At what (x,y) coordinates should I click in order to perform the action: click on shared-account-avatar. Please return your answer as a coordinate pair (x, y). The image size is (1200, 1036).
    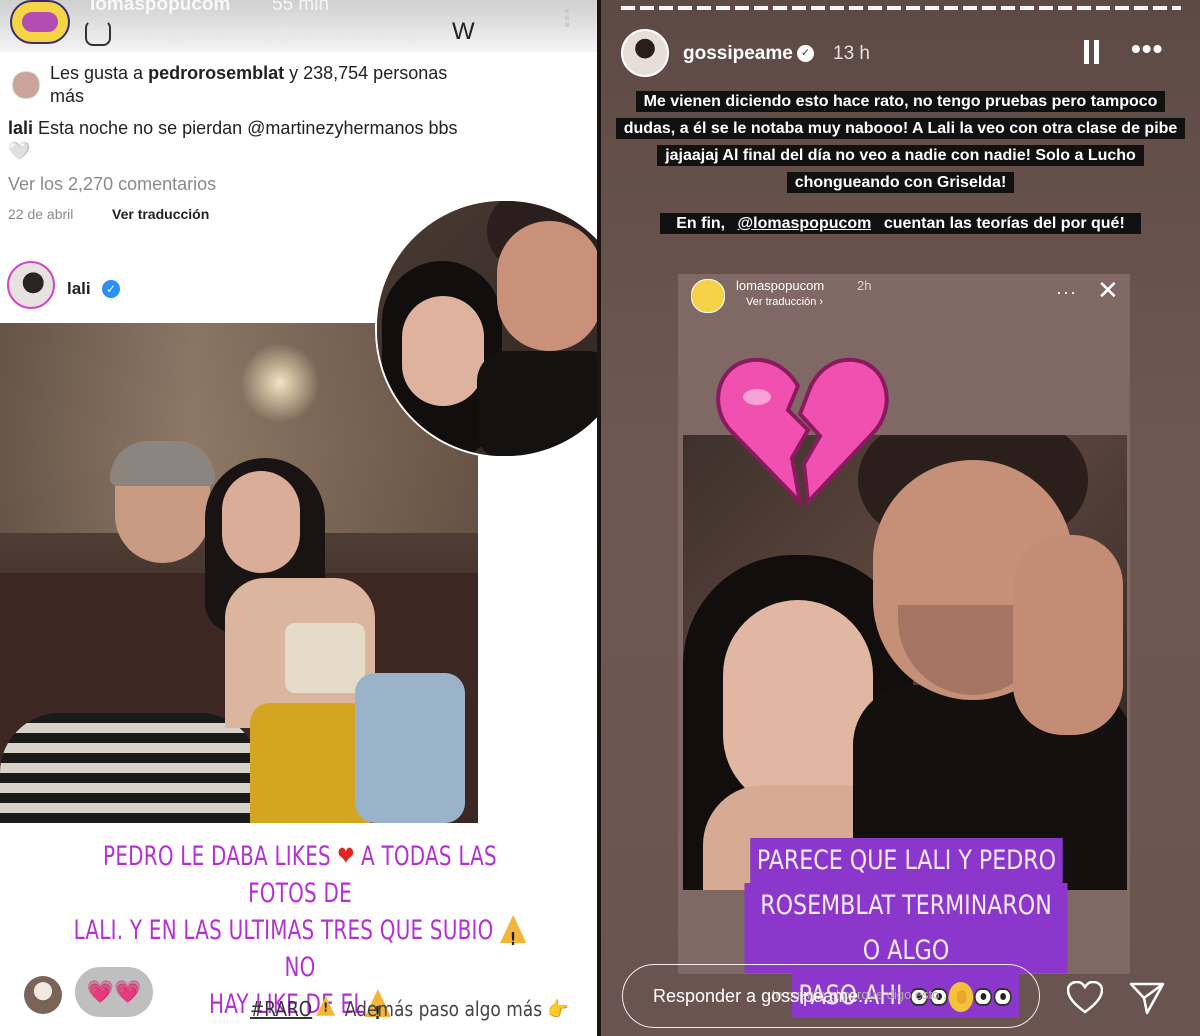
    Looking at the image, I should click on (708, 296).